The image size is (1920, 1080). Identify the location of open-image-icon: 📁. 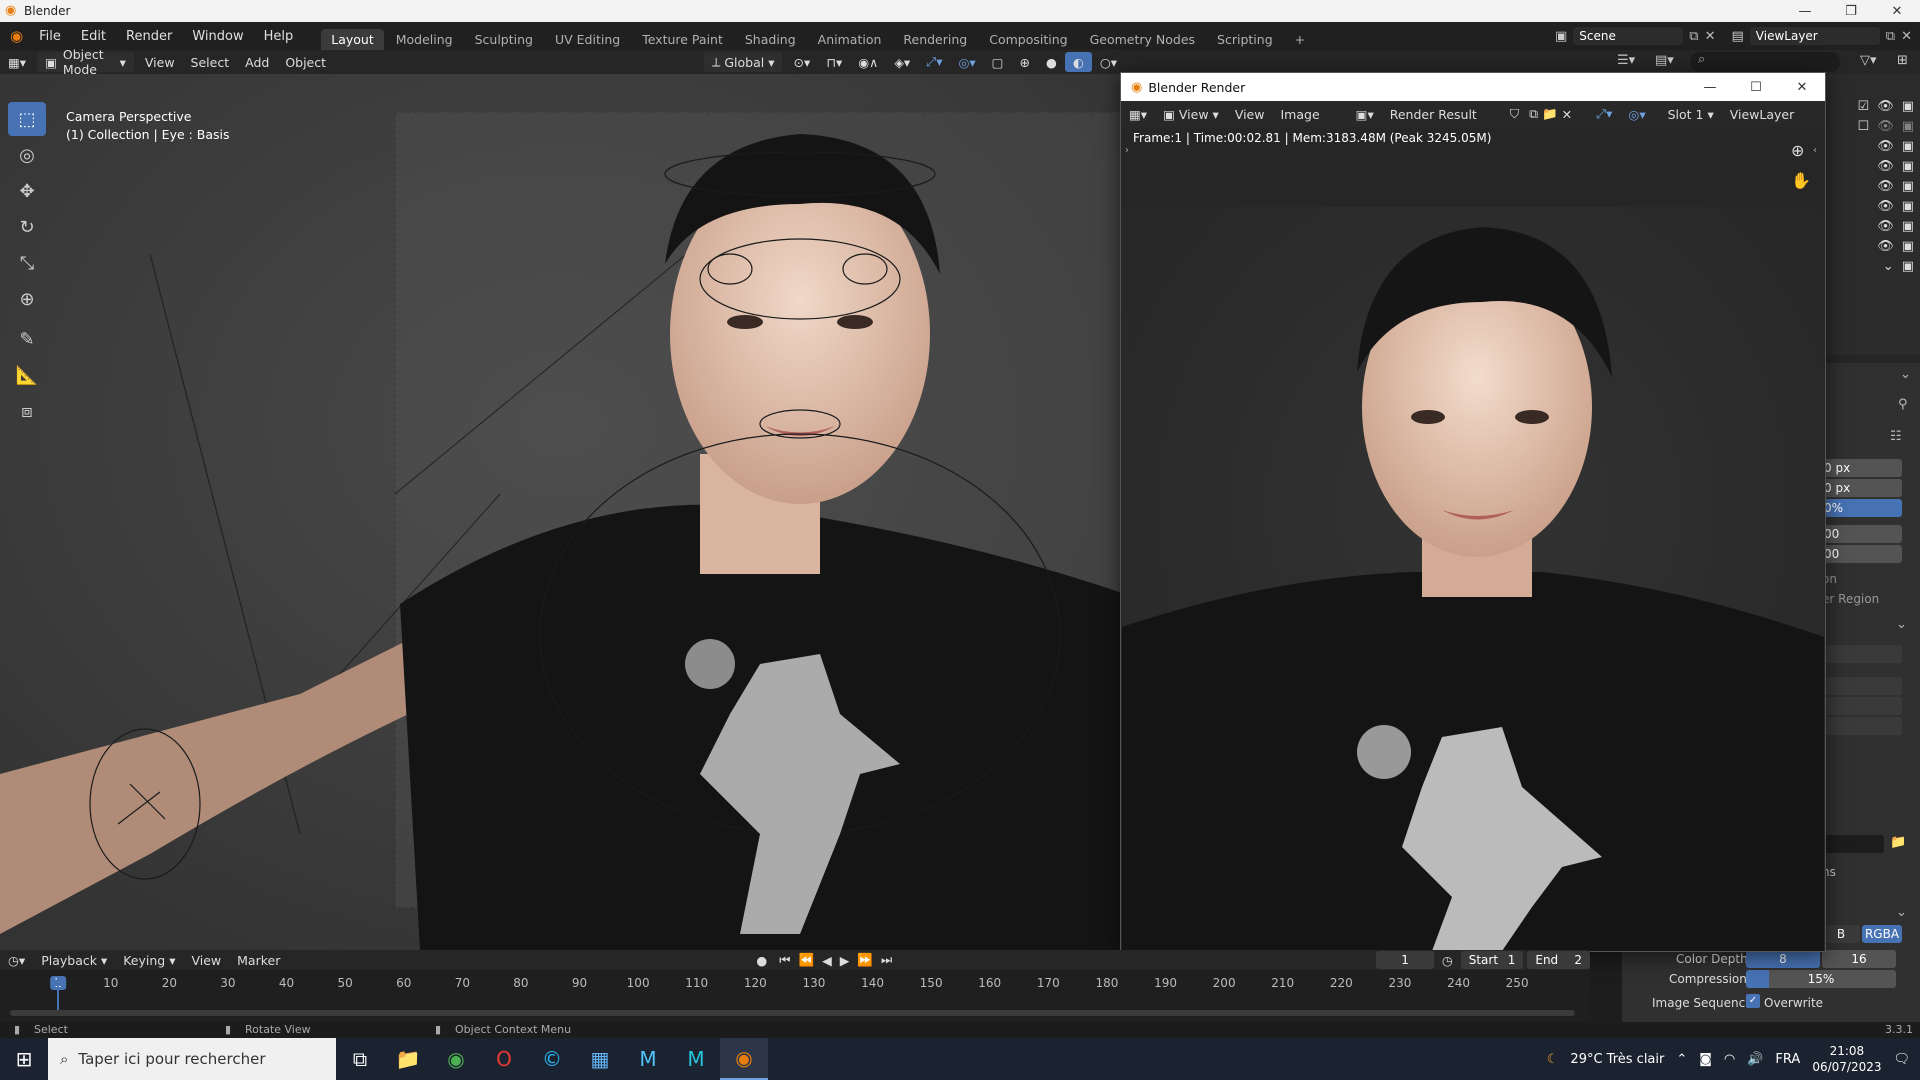
(1550, 114).